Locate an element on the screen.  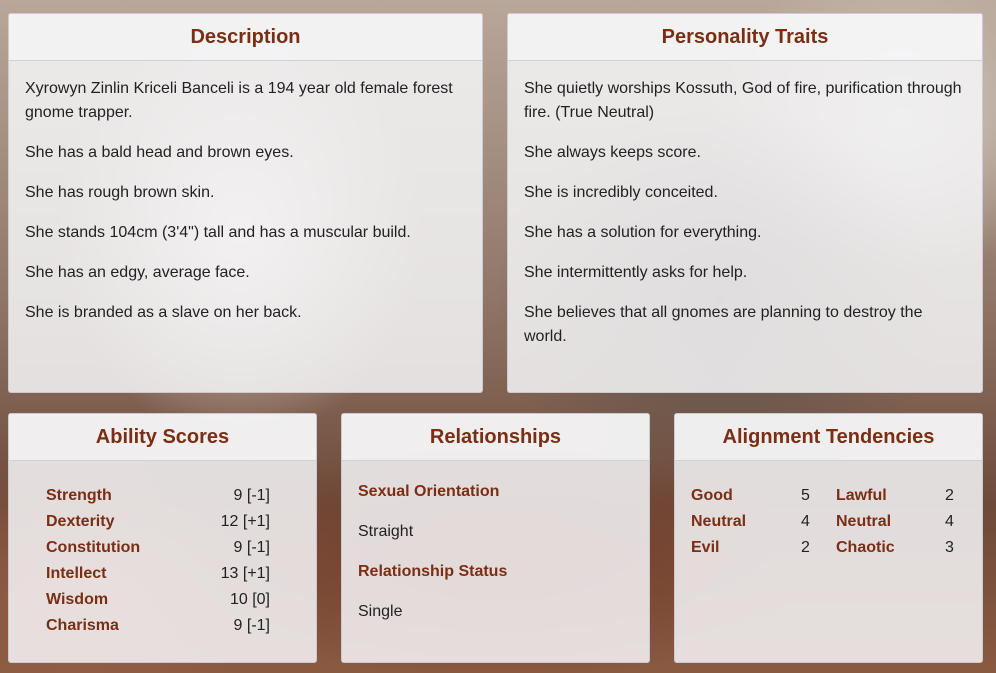
alignment-moral-label: Evil is located at coordinates (705, 547).